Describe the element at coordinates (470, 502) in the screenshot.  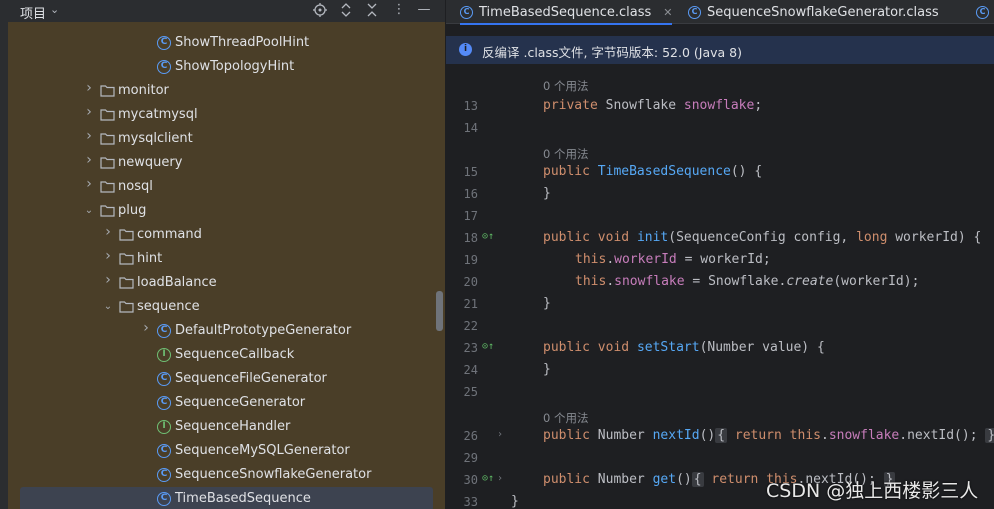
I see `line-number: 33` at that location.